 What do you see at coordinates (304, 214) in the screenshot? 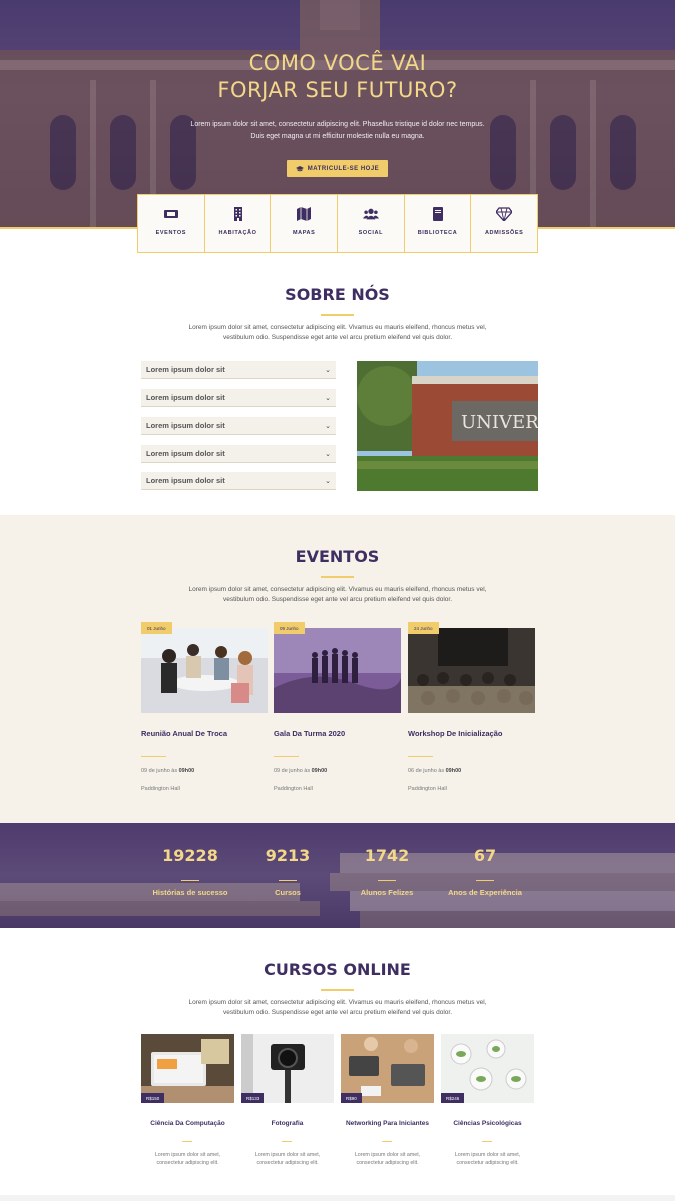
I see `map-icon` at bounding box center [304, 214].